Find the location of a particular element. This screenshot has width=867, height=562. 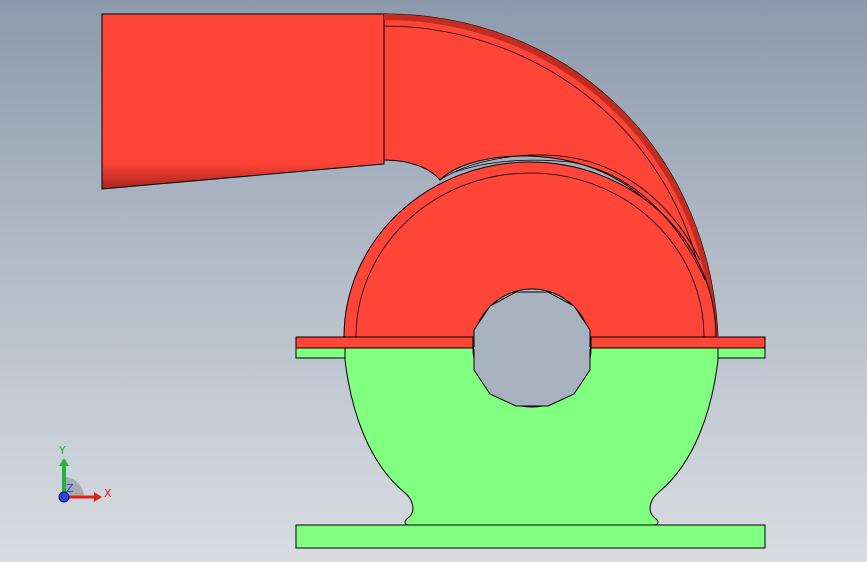

y-axis-head is located at coordinates (64, 462).